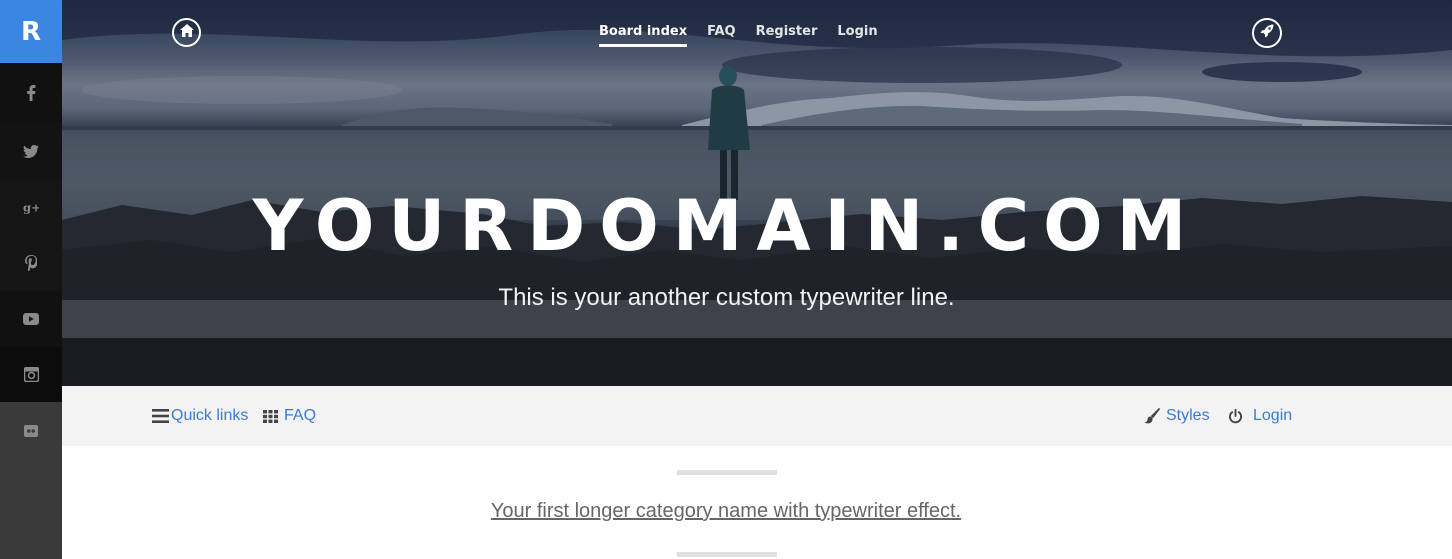 The width and height of the screenshot is (1452, 559). I want to click on rocket-button, so click(1267, 33).